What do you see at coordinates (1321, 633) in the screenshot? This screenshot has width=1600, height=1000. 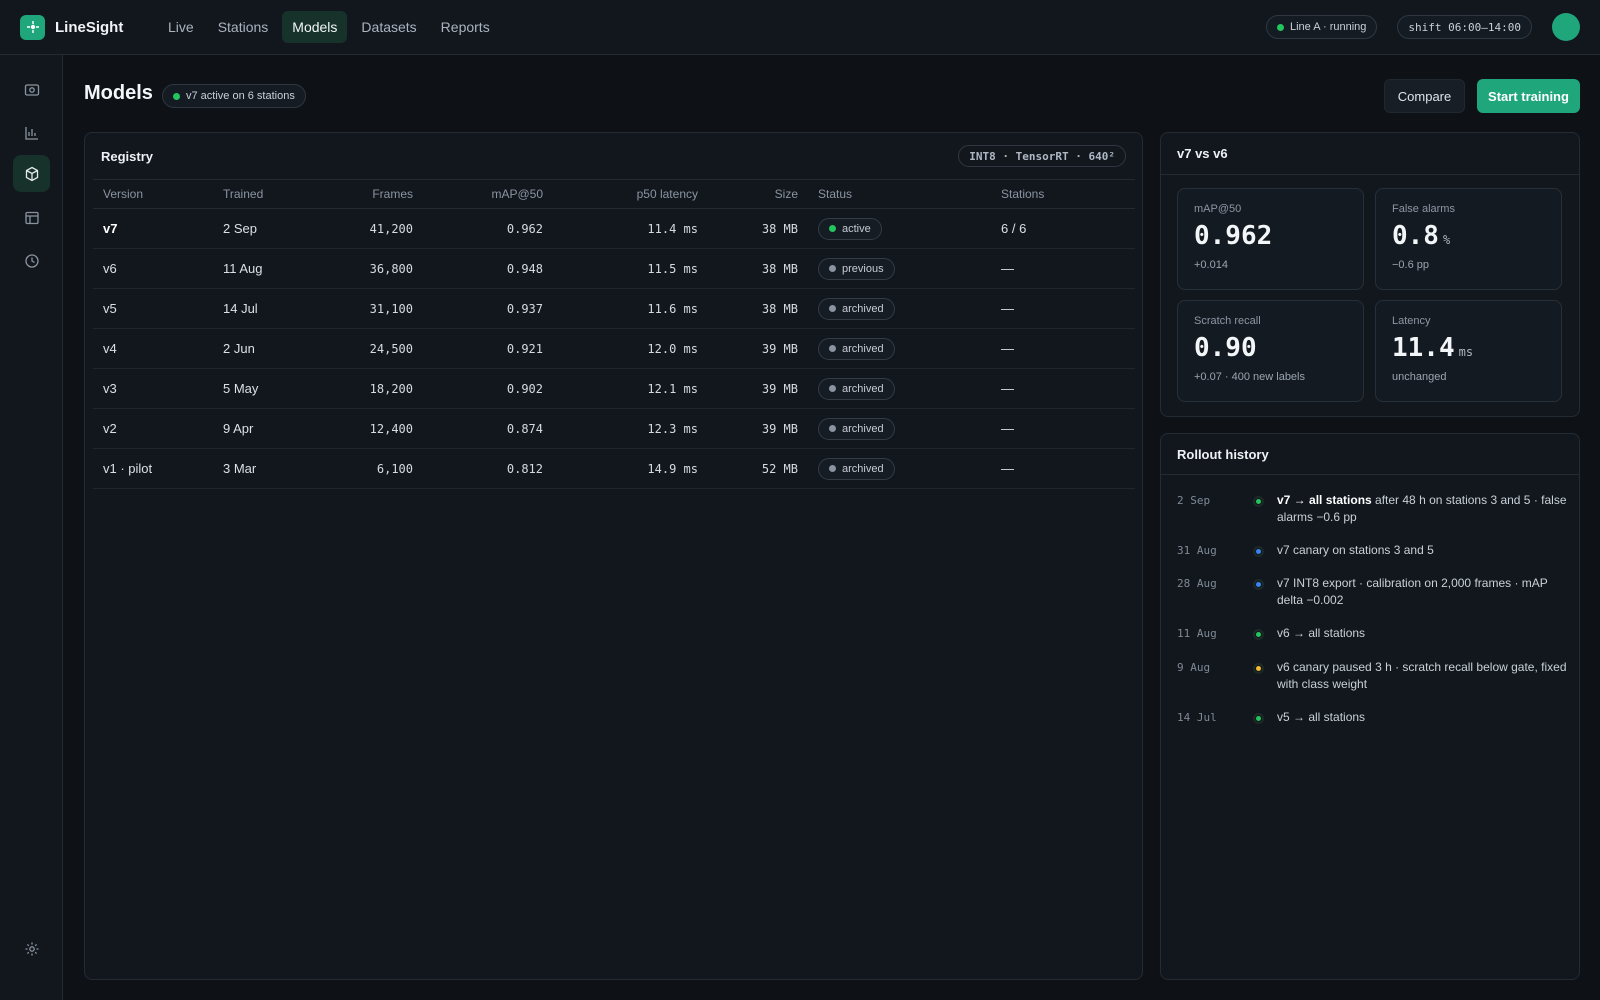 I see `timeline-detail-text: v6 → all stations` at bounding box center [1321, 633].